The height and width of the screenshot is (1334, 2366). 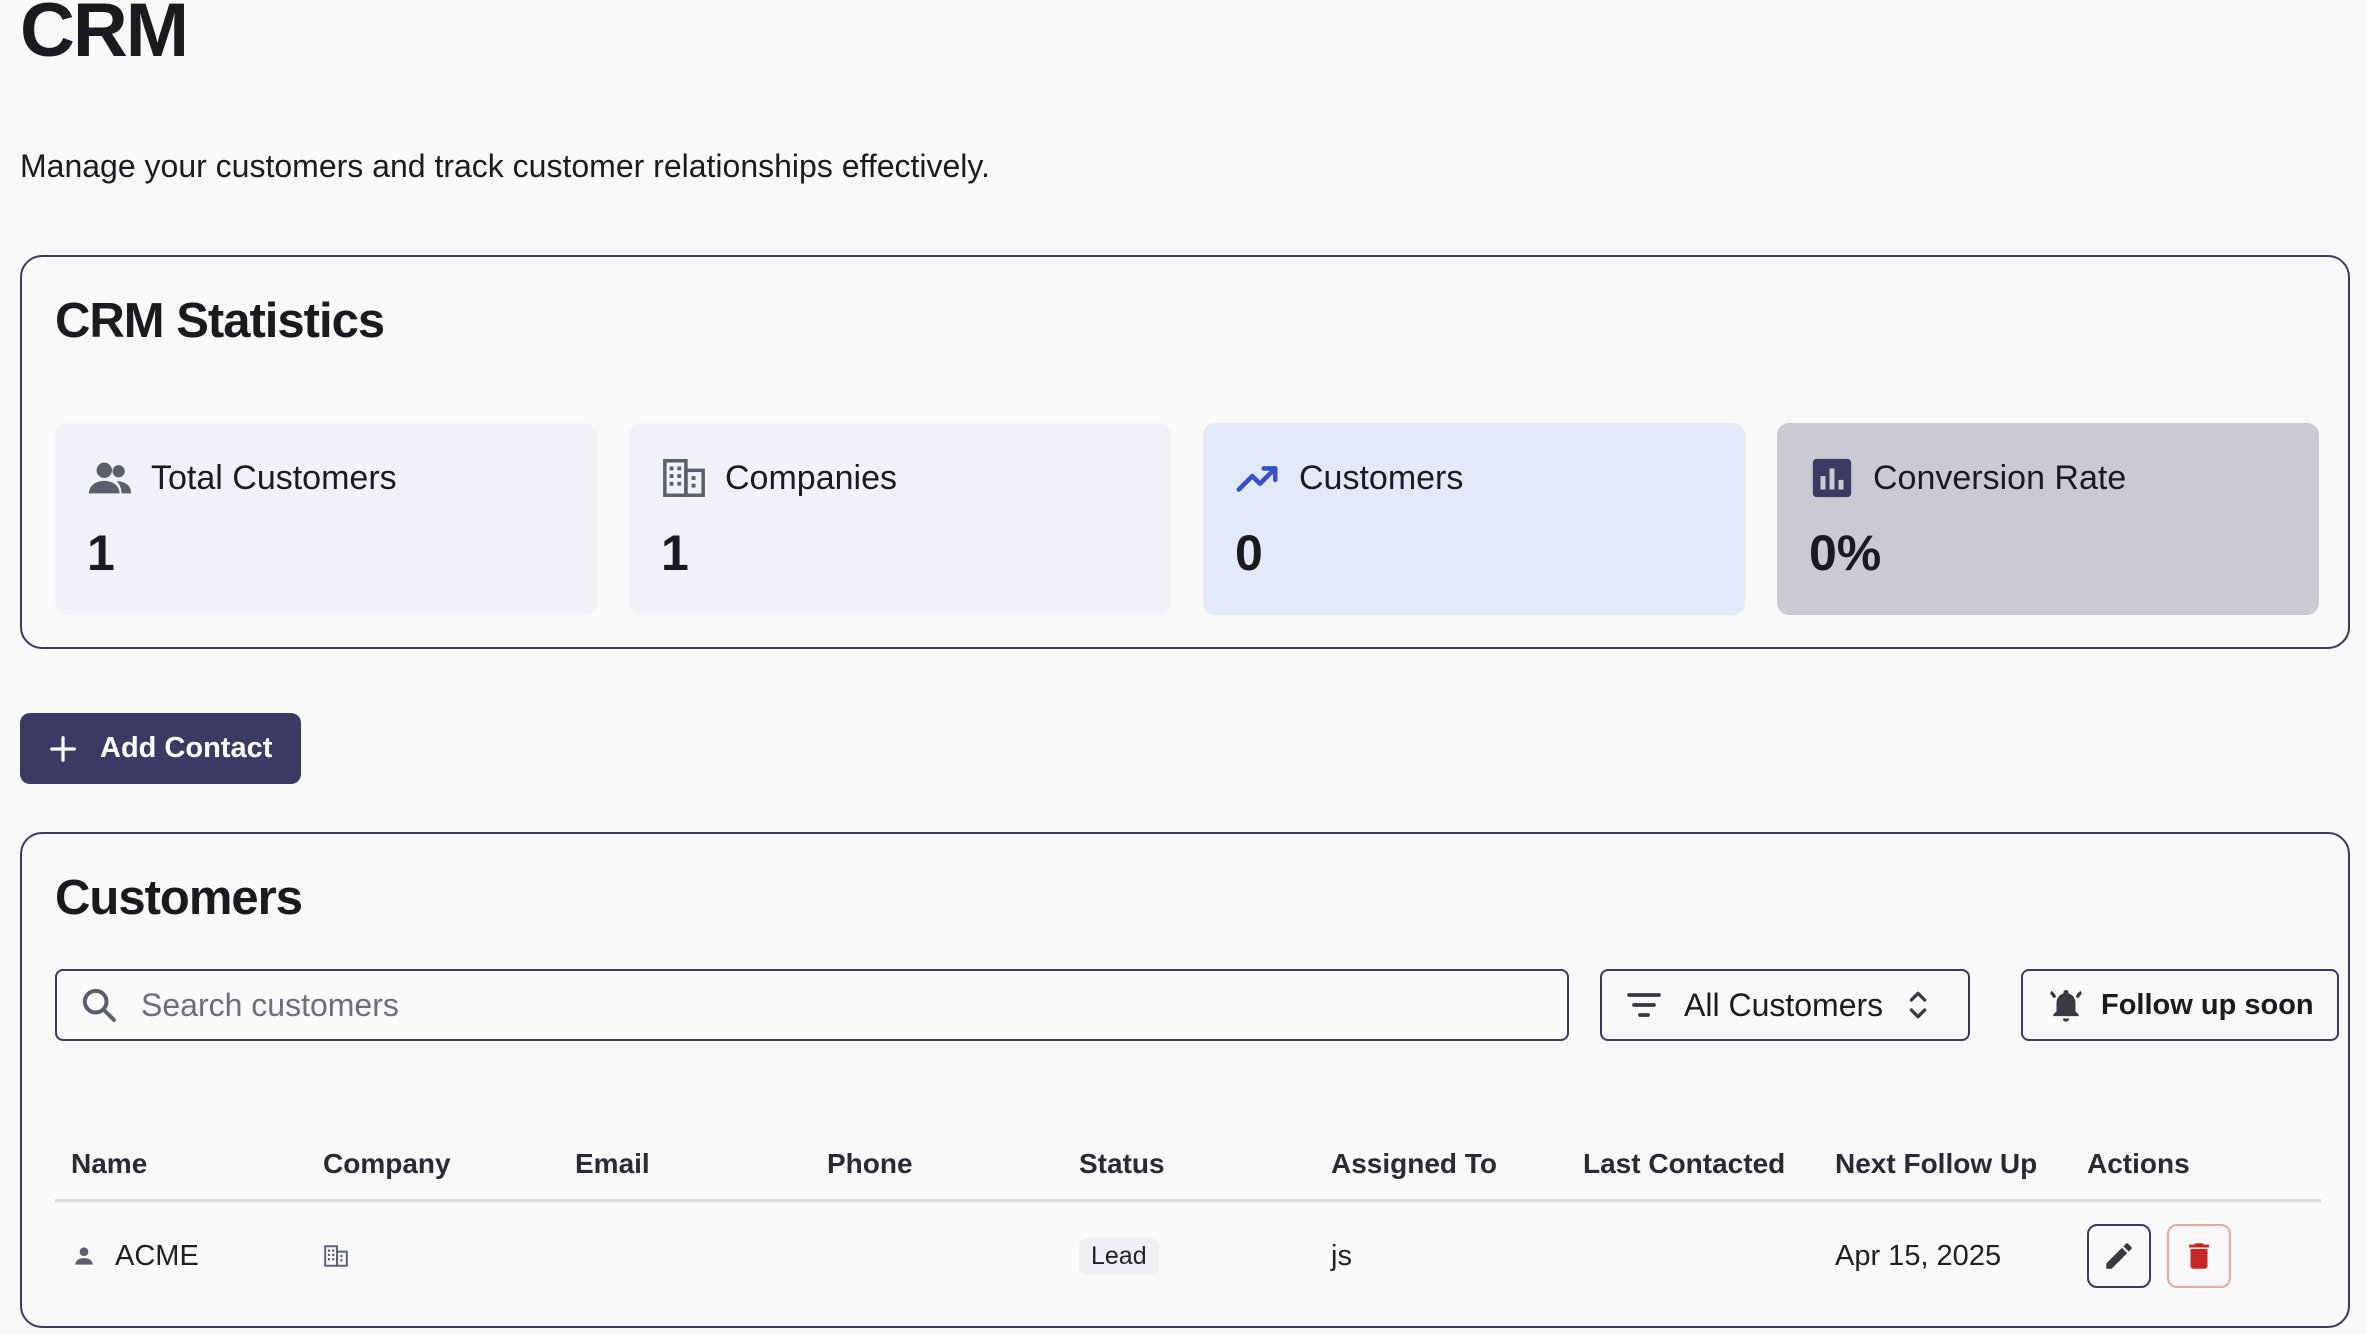 I want to click on bell-alert-icon, so click(x=2054, y=1005).